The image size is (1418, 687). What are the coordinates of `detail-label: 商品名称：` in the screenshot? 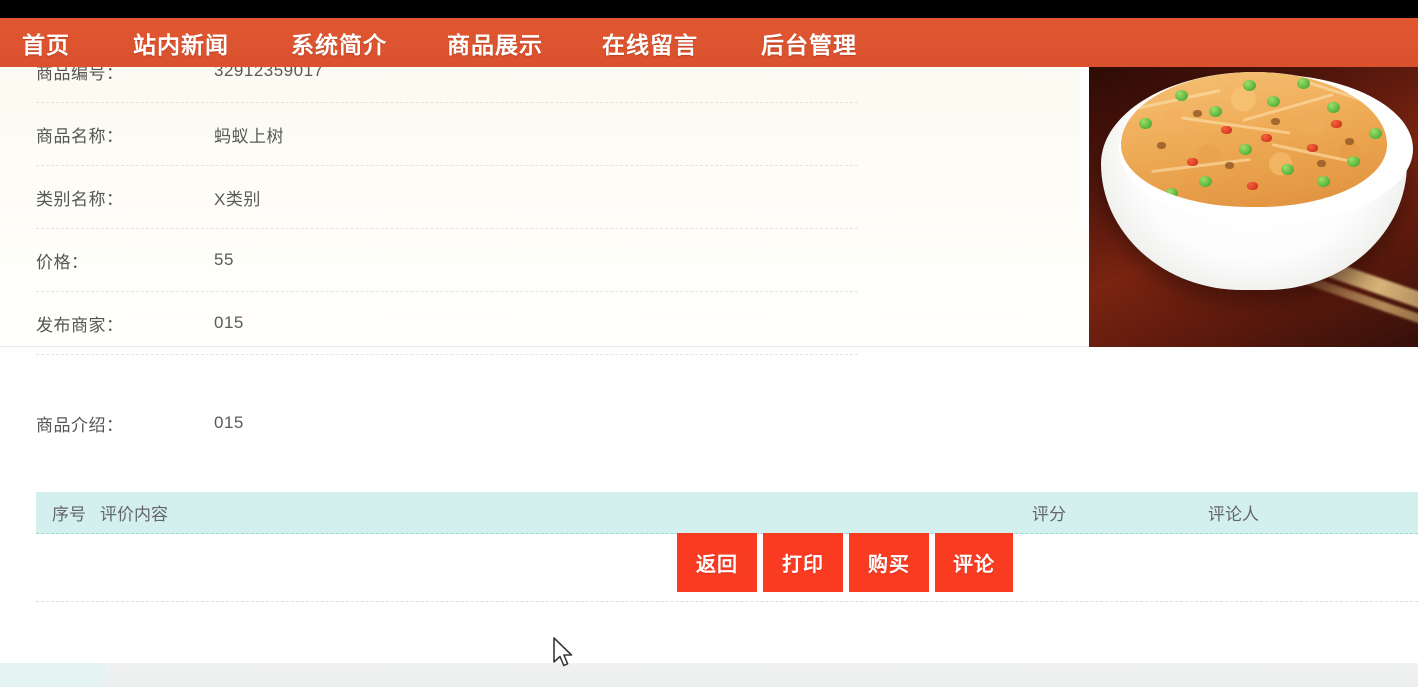 It's located at (80, 136).